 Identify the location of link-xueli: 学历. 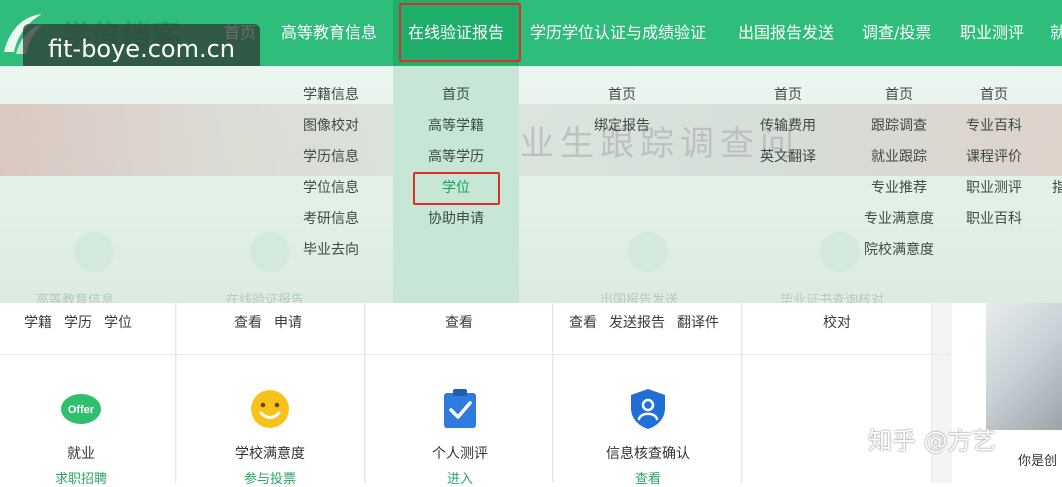
(78, 323).